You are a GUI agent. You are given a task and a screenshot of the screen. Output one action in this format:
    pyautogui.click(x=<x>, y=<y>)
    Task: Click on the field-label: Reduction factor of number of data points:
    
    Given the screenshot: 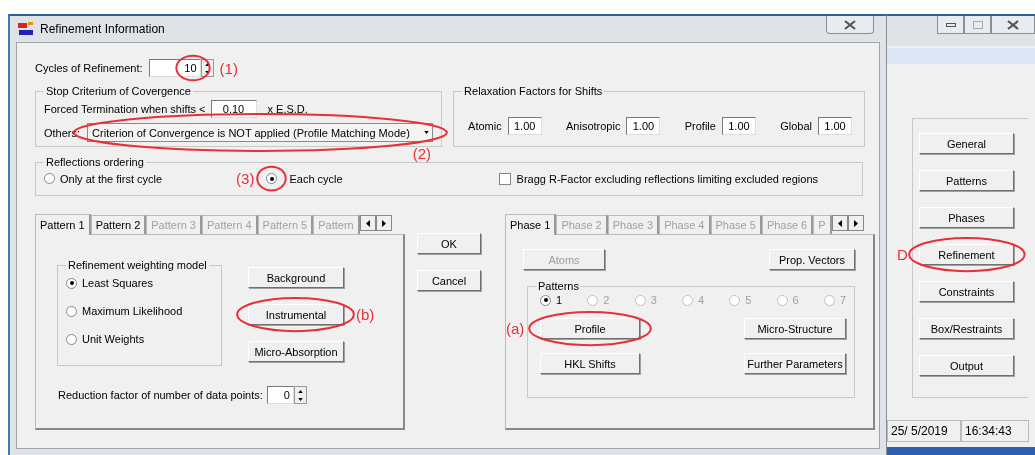 What is the action you would take?
    pyautogui.click(x=160, y=395)
    